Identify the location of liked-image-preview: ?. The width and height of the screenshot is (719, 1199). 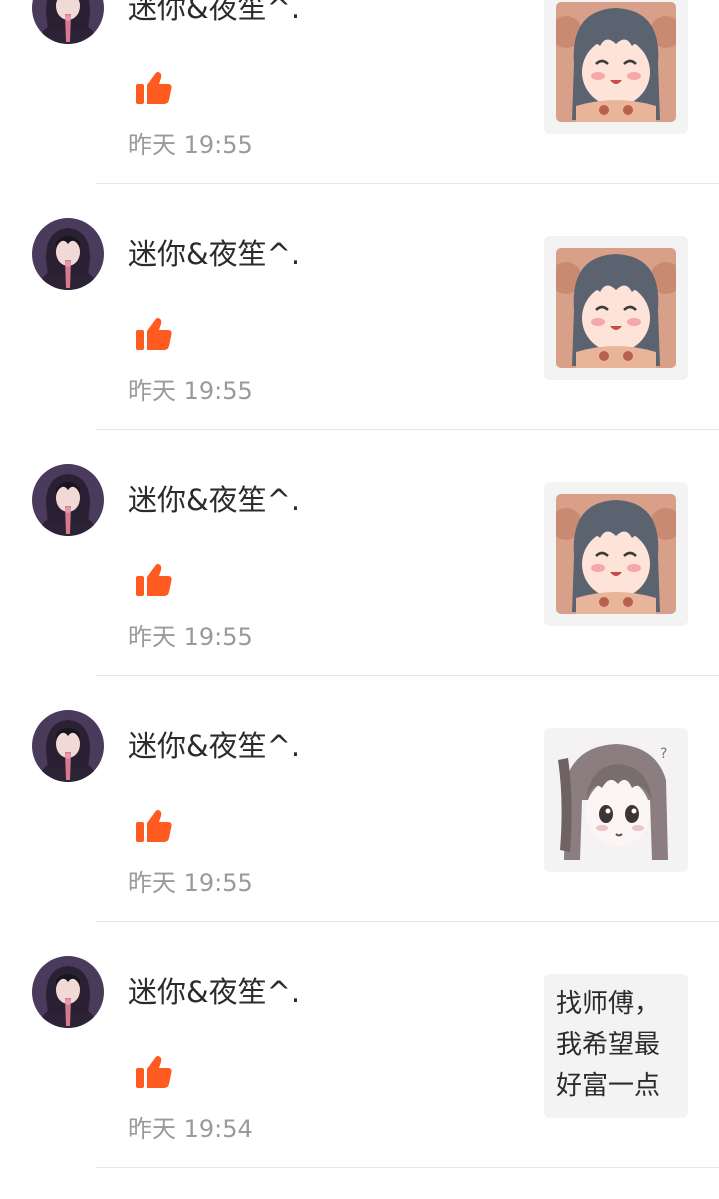
(616, 800).